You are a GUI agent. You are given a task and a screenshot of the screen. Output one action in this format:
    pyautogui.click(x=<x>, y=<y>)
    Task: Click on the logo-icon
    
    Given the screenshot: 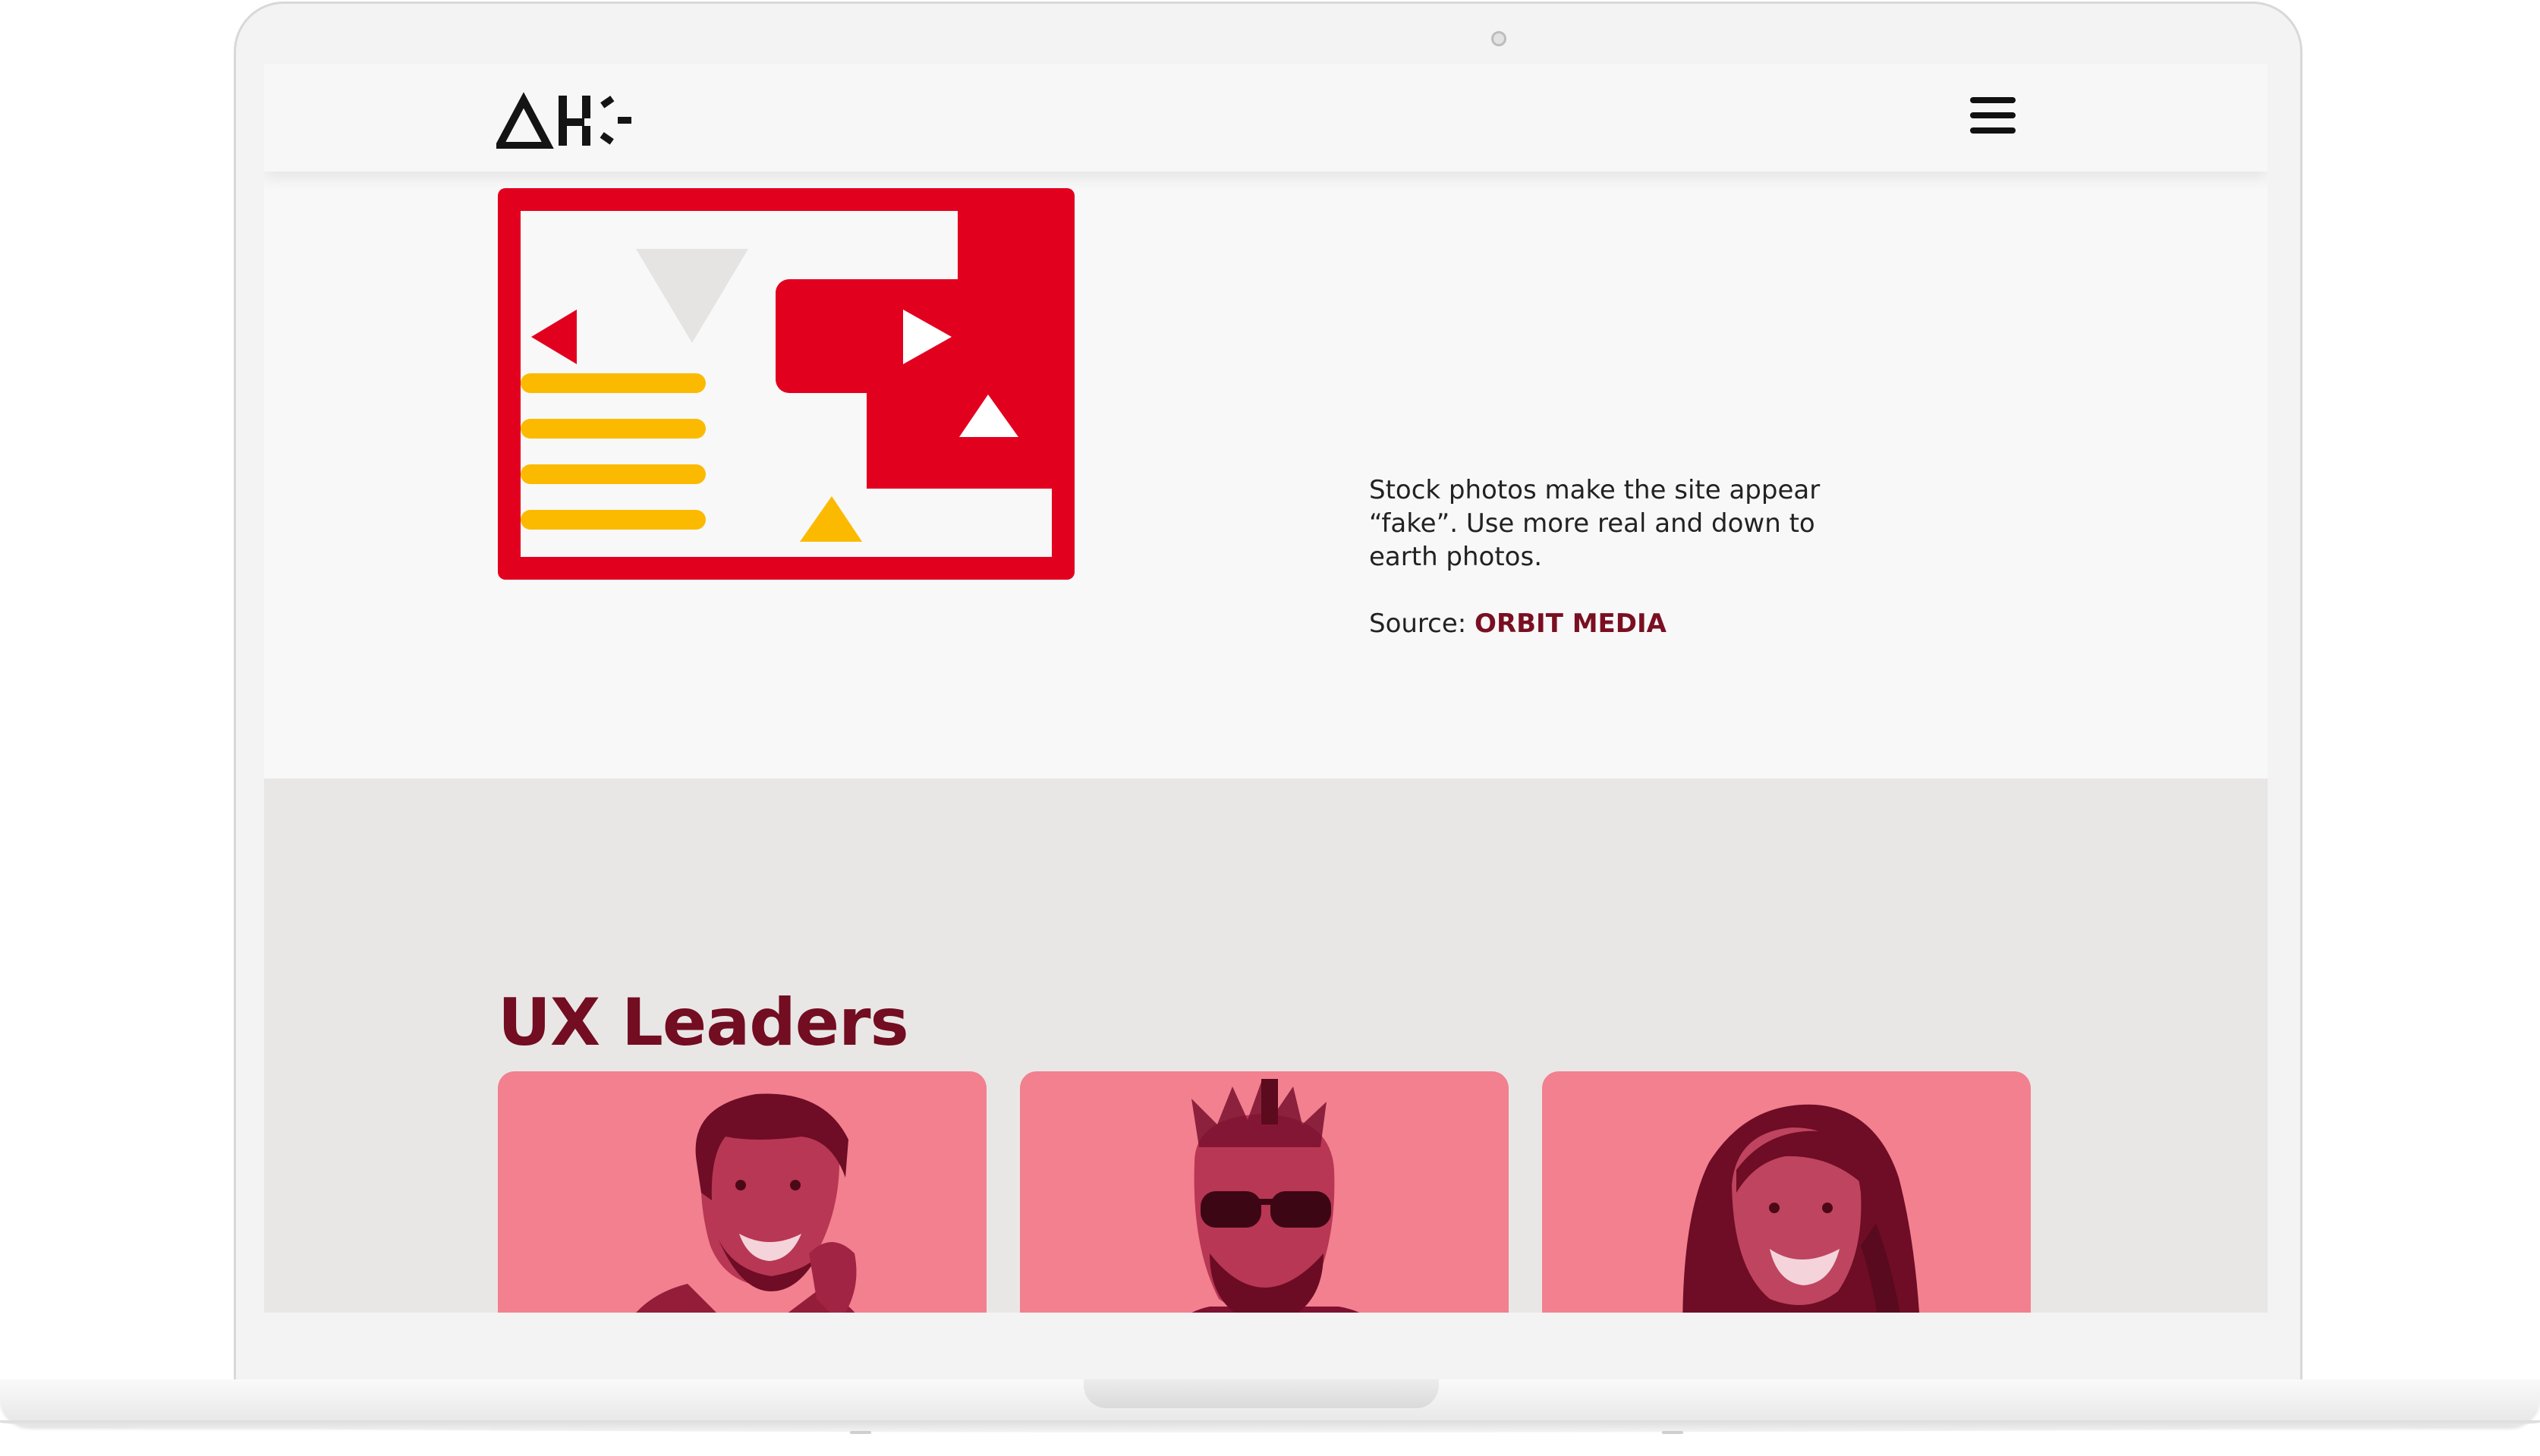 What is the action you would take?
    pyautogui.click(x=566, y=120)
    